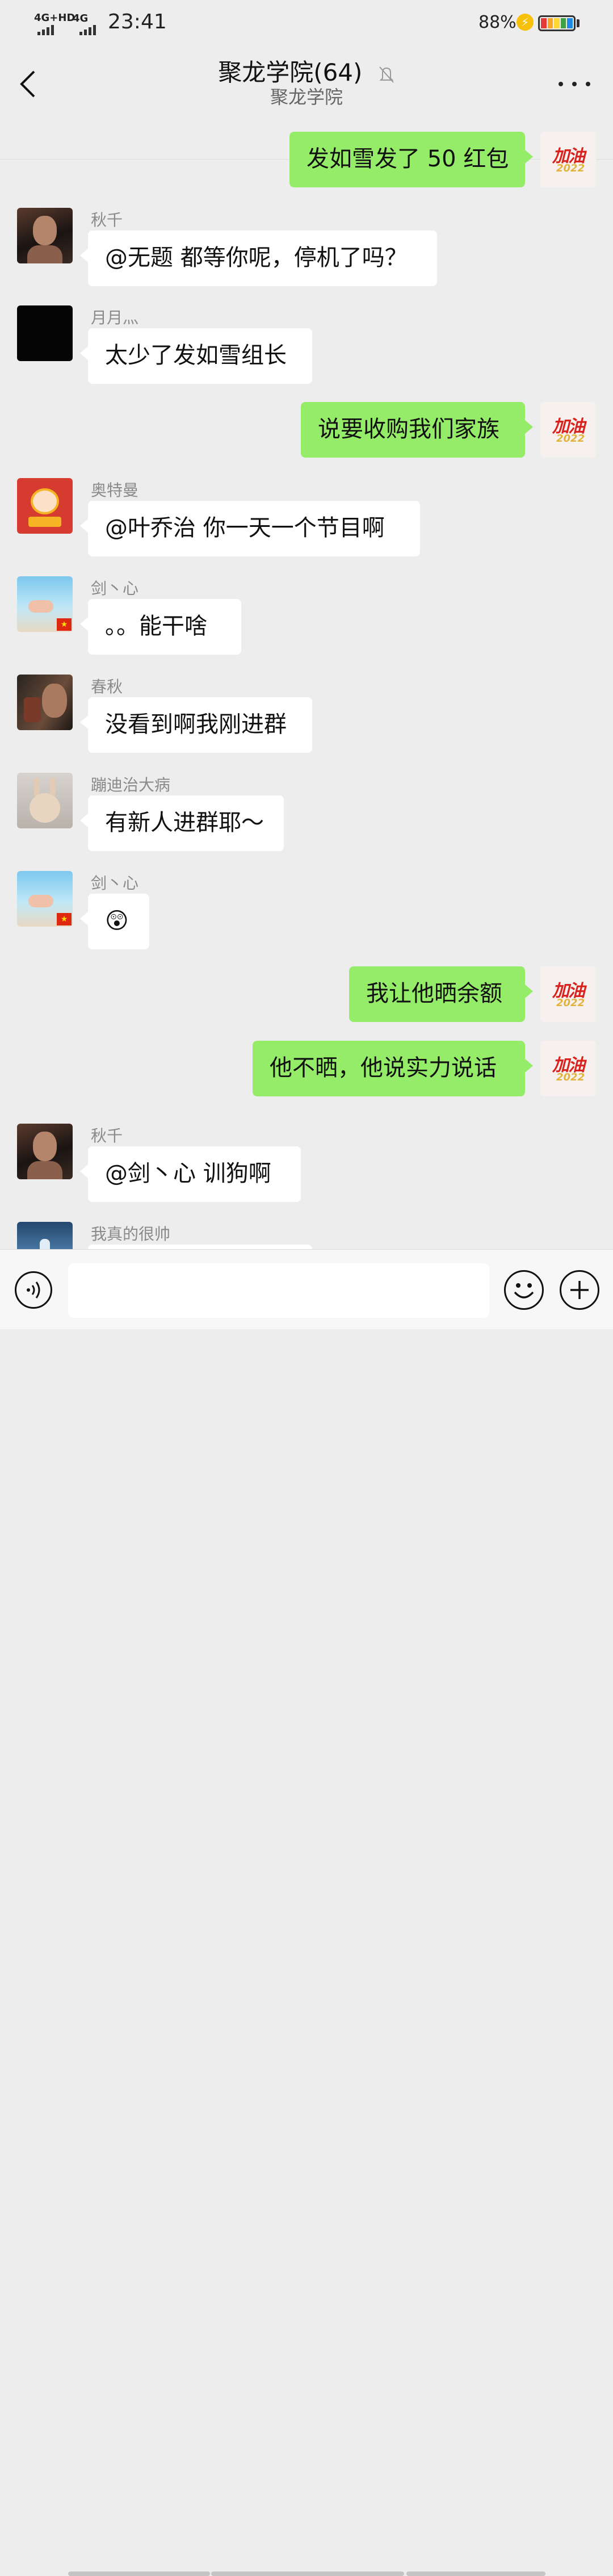  I want to click on voice-icon, so click(33, 1290).